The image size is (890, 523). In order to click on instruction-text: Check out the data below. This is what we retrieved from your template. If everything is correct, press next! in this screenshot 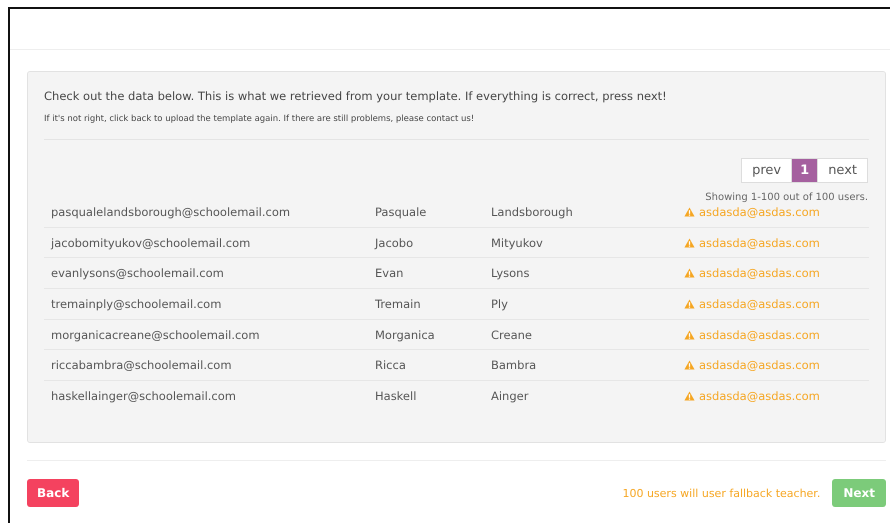, I will do `click(356, 96)`.